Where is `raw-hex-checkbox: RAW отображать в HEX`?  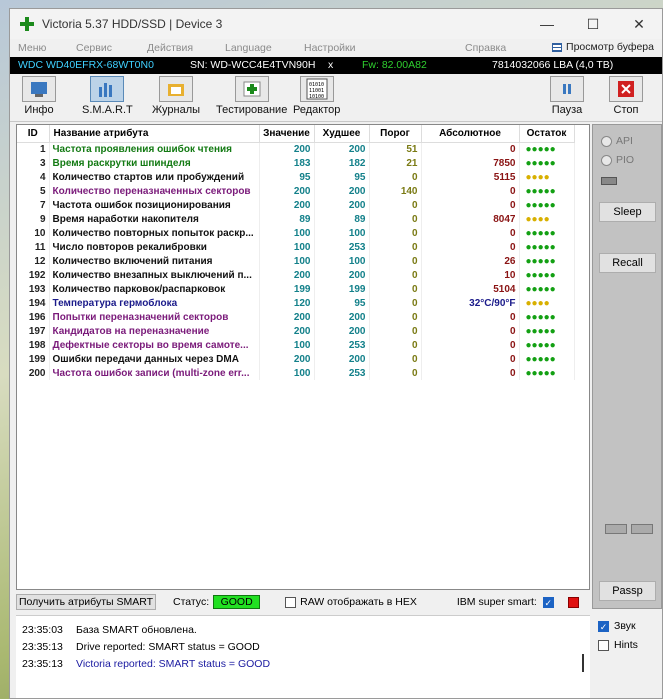 raw-hex-checkbox: RAW отображать в HEX is located at coordinates (351, 602).